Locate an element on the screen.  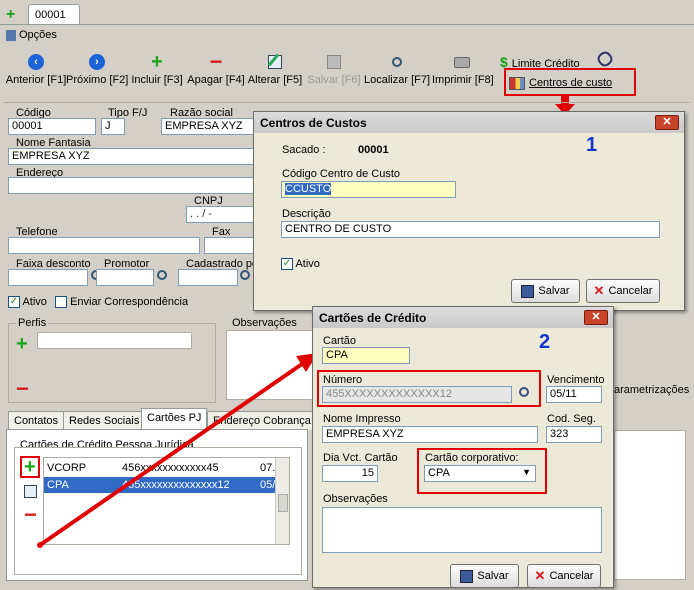
due-day-label: Dia Vct. Cartão is located at coordinates (360, 458).